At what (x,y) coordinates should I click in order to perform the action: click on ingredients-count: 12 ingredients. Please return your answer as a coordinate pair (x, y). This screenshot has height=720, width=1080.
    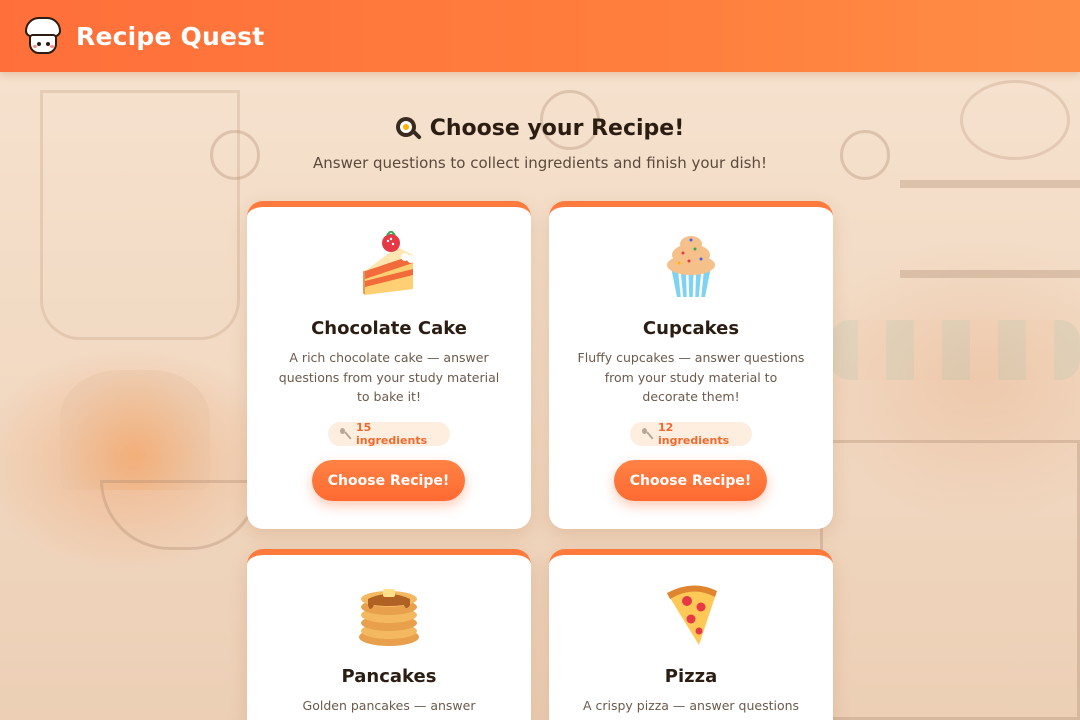
    Looking at the image, I should click on (694, 434).